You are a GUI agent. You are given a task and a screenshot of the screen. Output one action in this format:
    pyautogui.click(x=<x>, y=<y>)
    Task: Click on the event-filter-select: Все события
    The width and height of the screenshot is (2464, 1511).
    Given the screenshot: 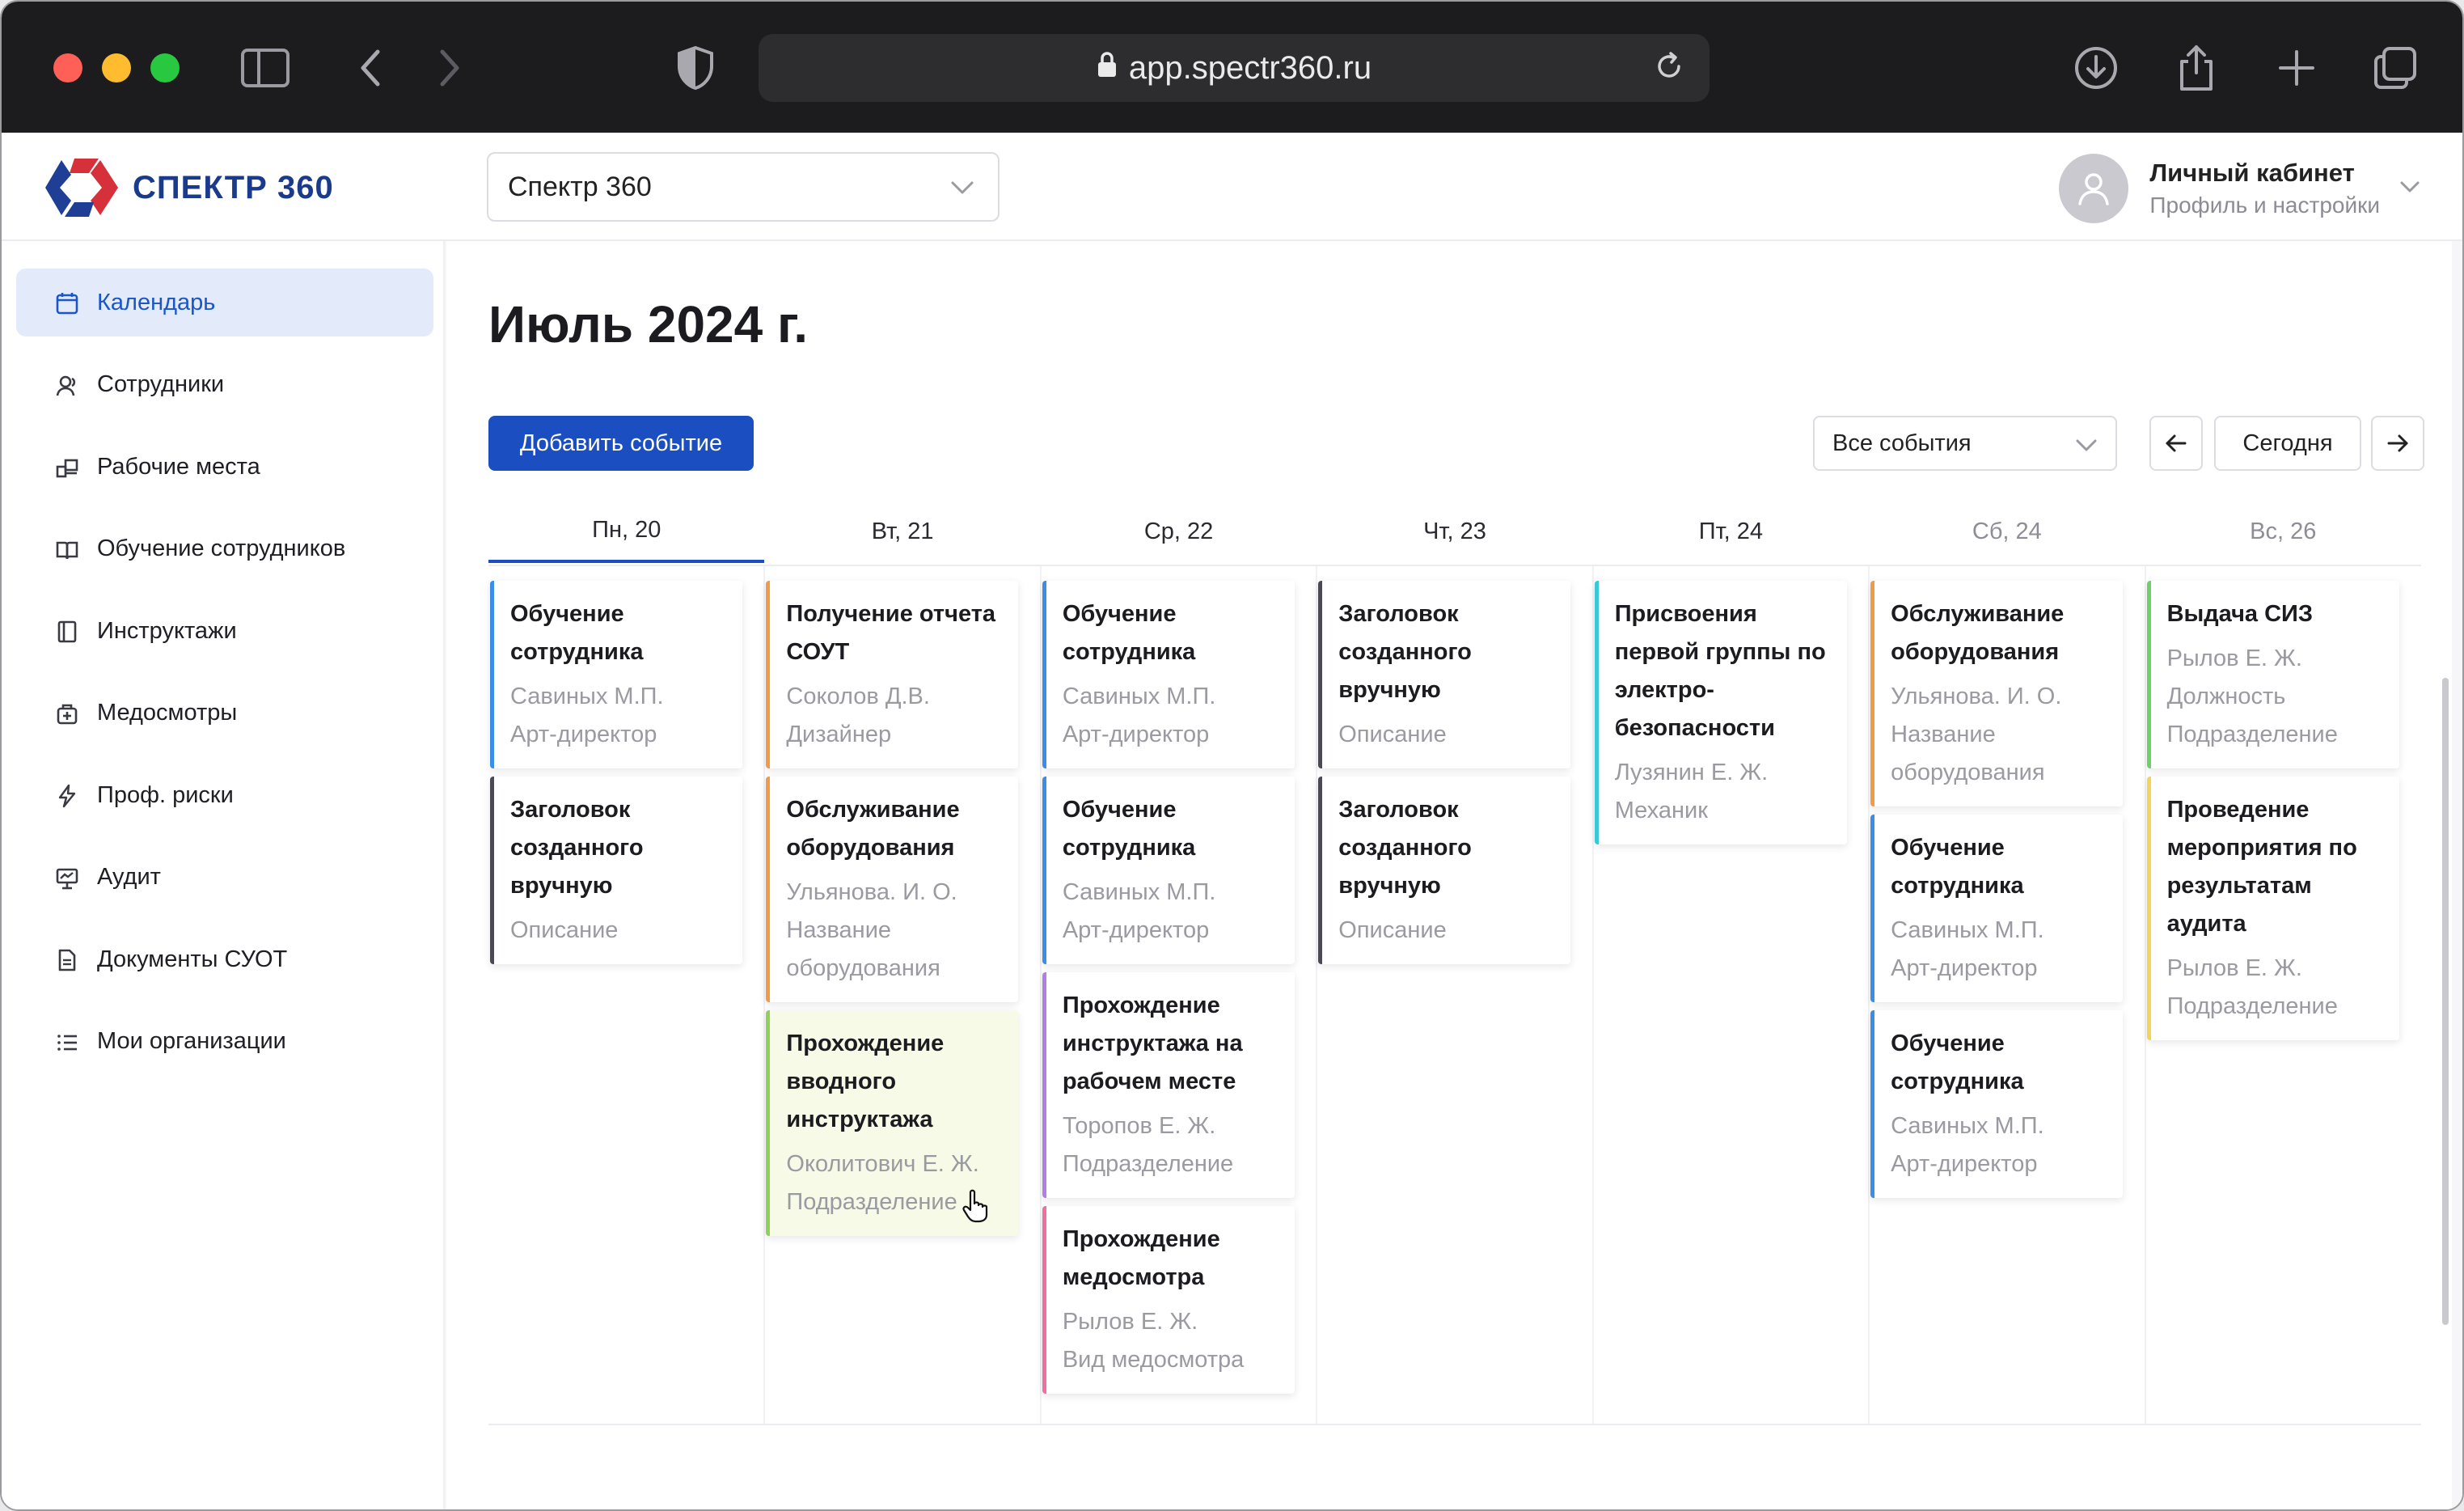 What is the action you would take?
    pyautogui.click(x=1965, y=444)
    